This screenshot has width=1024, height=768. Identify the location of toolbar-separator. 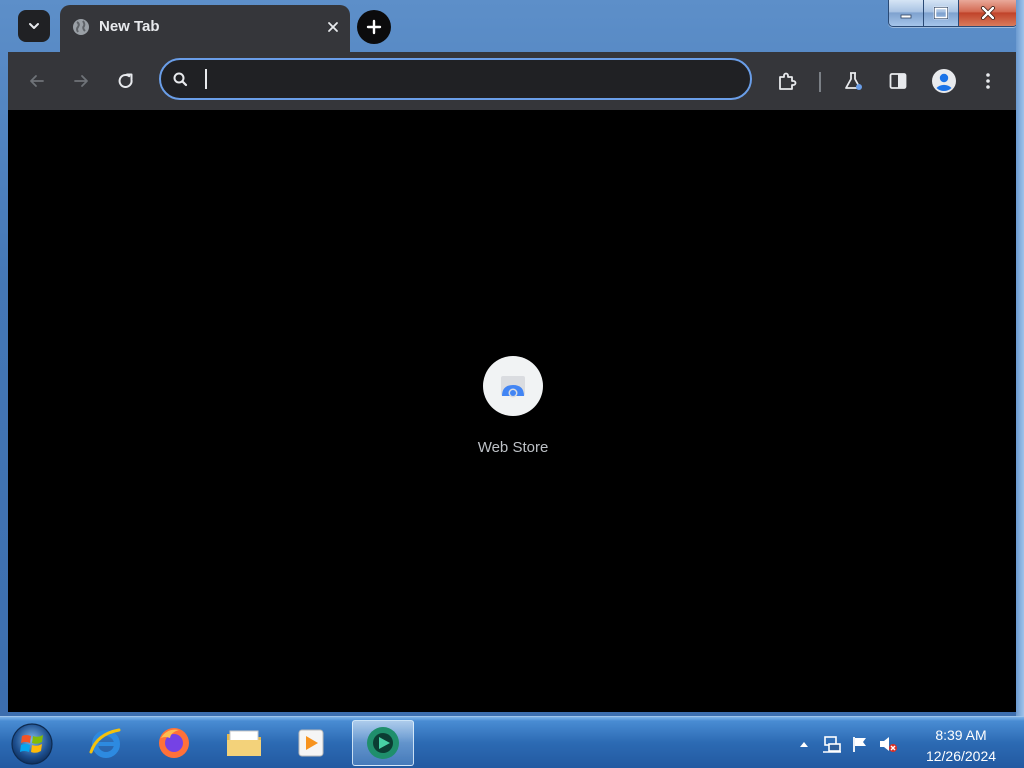
(820, 82).